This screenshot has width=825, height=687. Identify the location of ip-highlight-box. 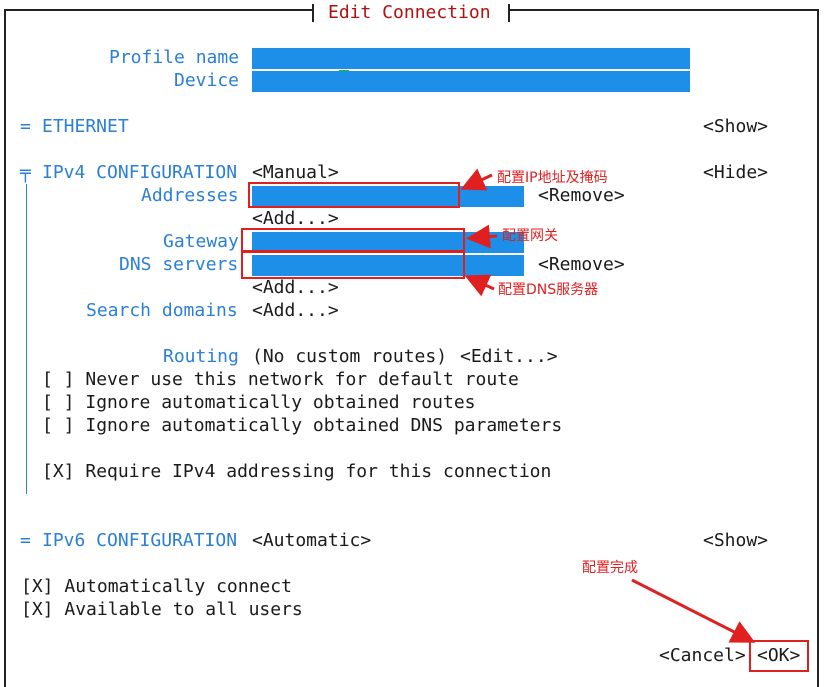
(354, 195).